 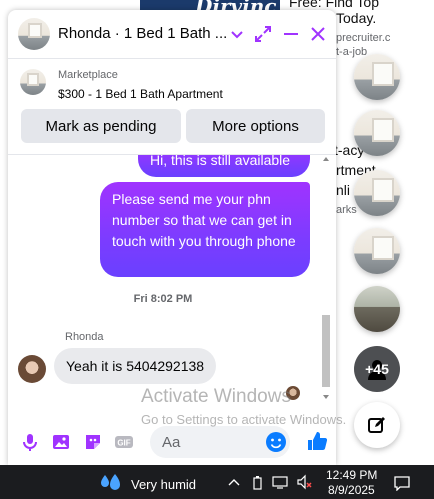 I want to click on mark-as-pending-button: Mark as pending, so click(x=101, y=126).